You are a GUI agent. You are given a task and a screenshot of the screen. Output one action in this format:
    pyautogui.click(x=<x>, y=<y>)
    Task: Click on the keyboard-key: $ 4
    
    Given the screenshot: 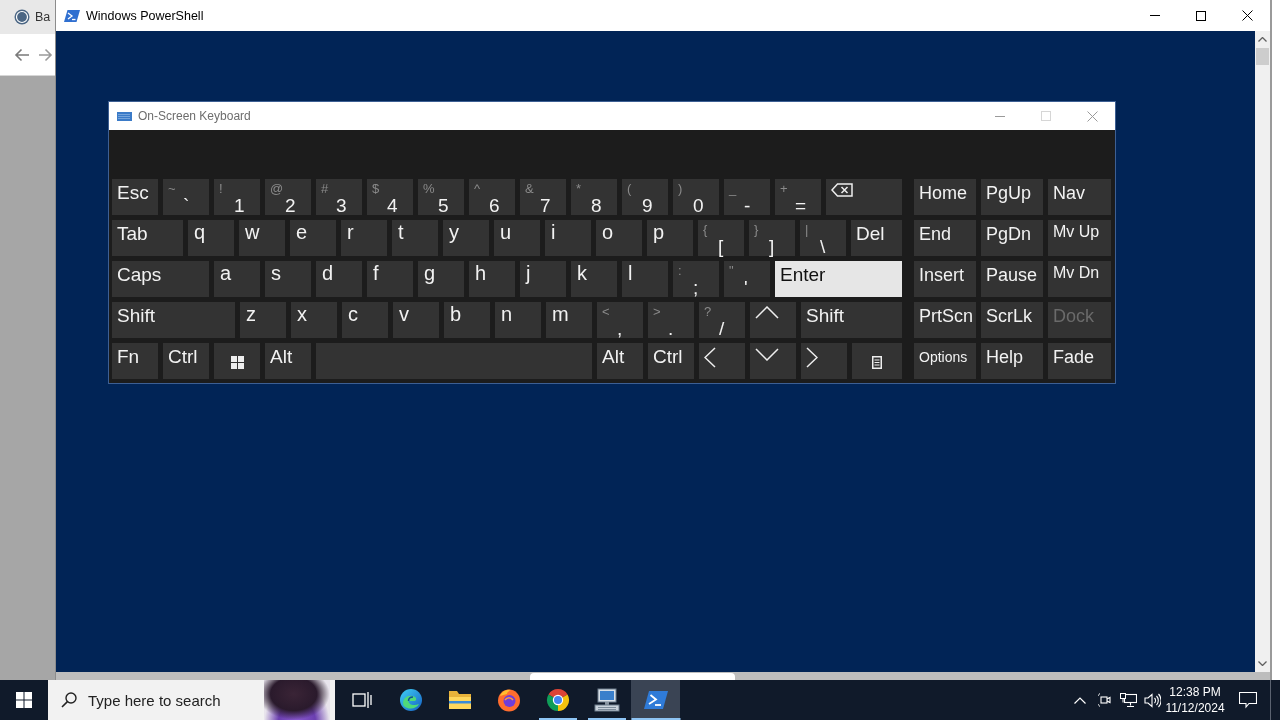 What is the action you would take?
    pyautogui.click(x=390, y=197)
    